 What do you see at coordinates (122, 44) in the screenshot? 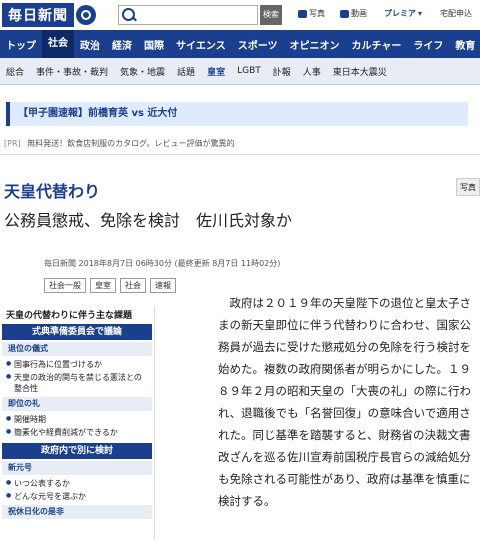
I see `global-nav-item: 経済` at bounding box center [122, 44].